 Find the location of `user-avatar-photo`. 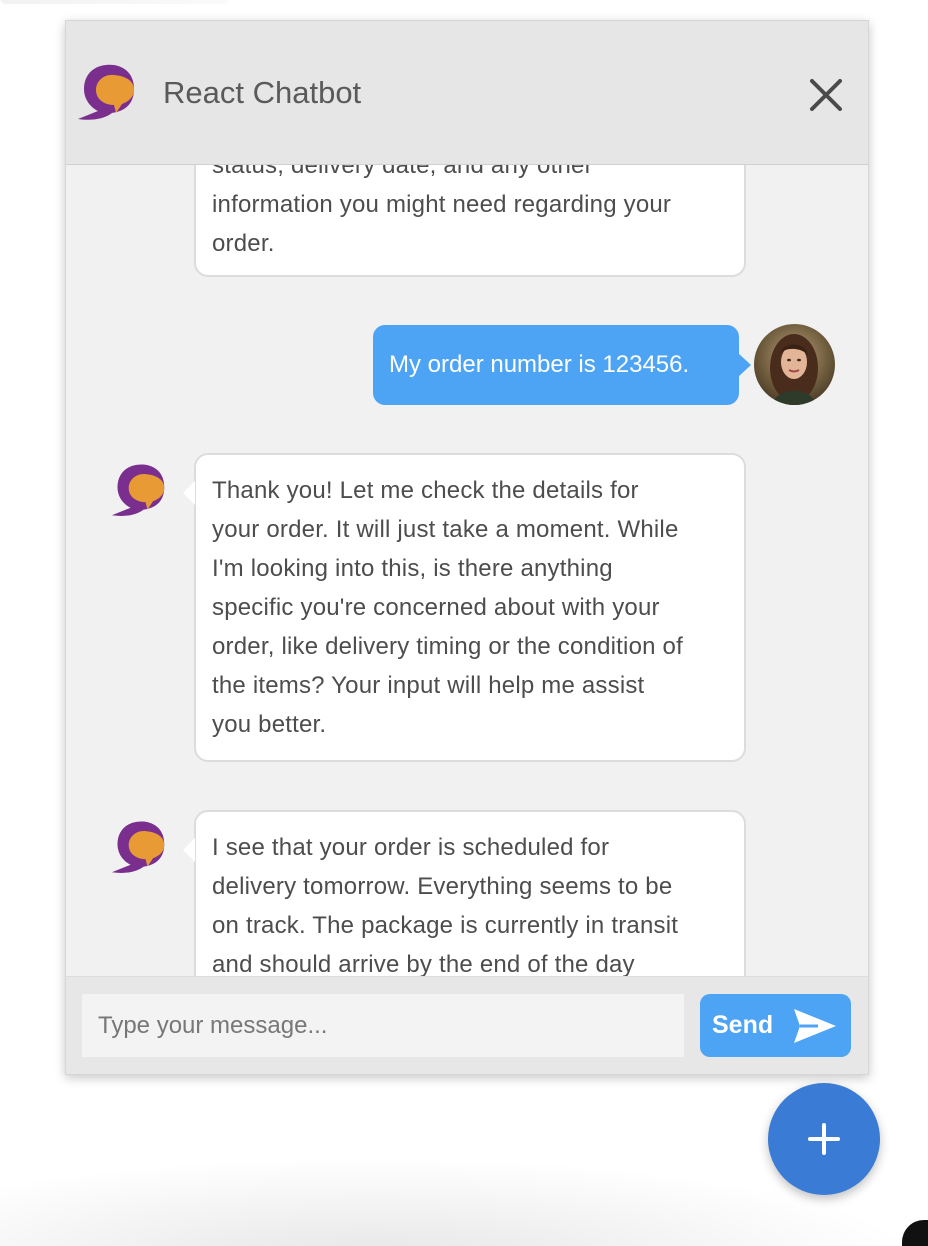

user-avatar-photo is located at coordinates (794, 364).